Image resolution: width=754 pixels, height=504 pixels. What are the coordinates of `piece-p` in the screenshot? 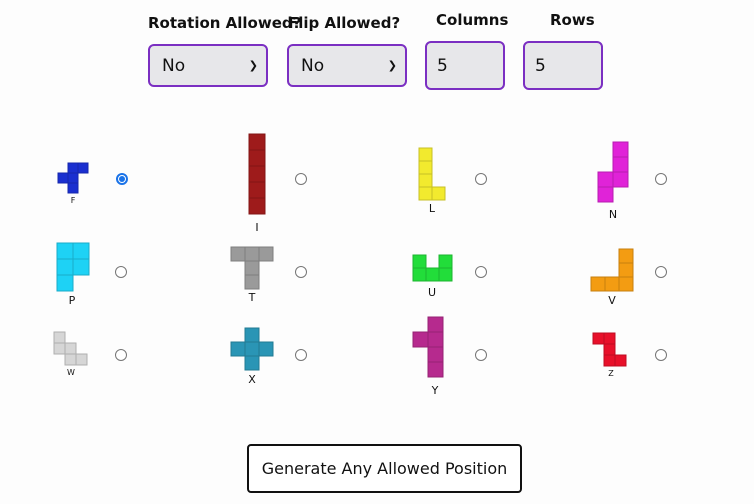 It's located at (73, 267).